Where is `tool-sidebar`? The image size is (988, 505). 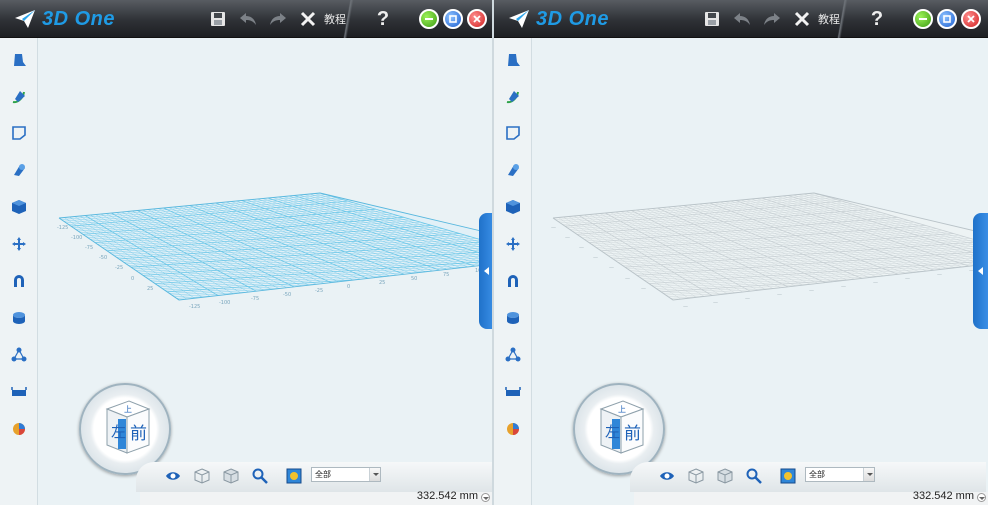
tool-sidebar is located at coordinates (513, 271).